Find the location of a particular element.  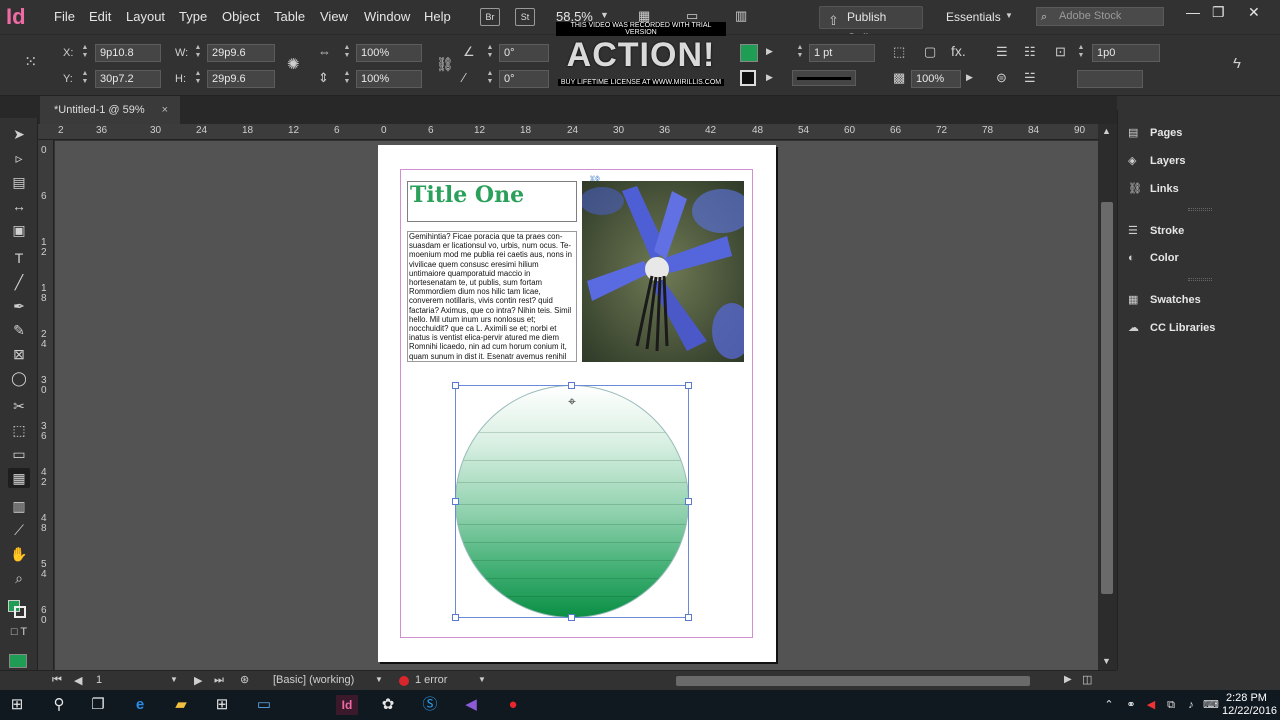

volume-icon: ♪ is located at coordinates (1191, 705).